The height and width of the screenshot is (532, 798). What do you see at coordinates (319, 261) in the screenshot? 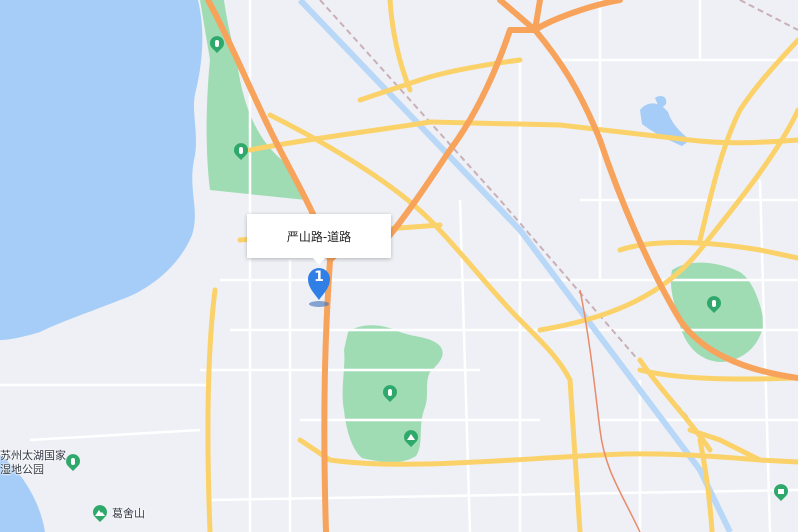
I see `callout-pointer` at bounding box center [319, 261].